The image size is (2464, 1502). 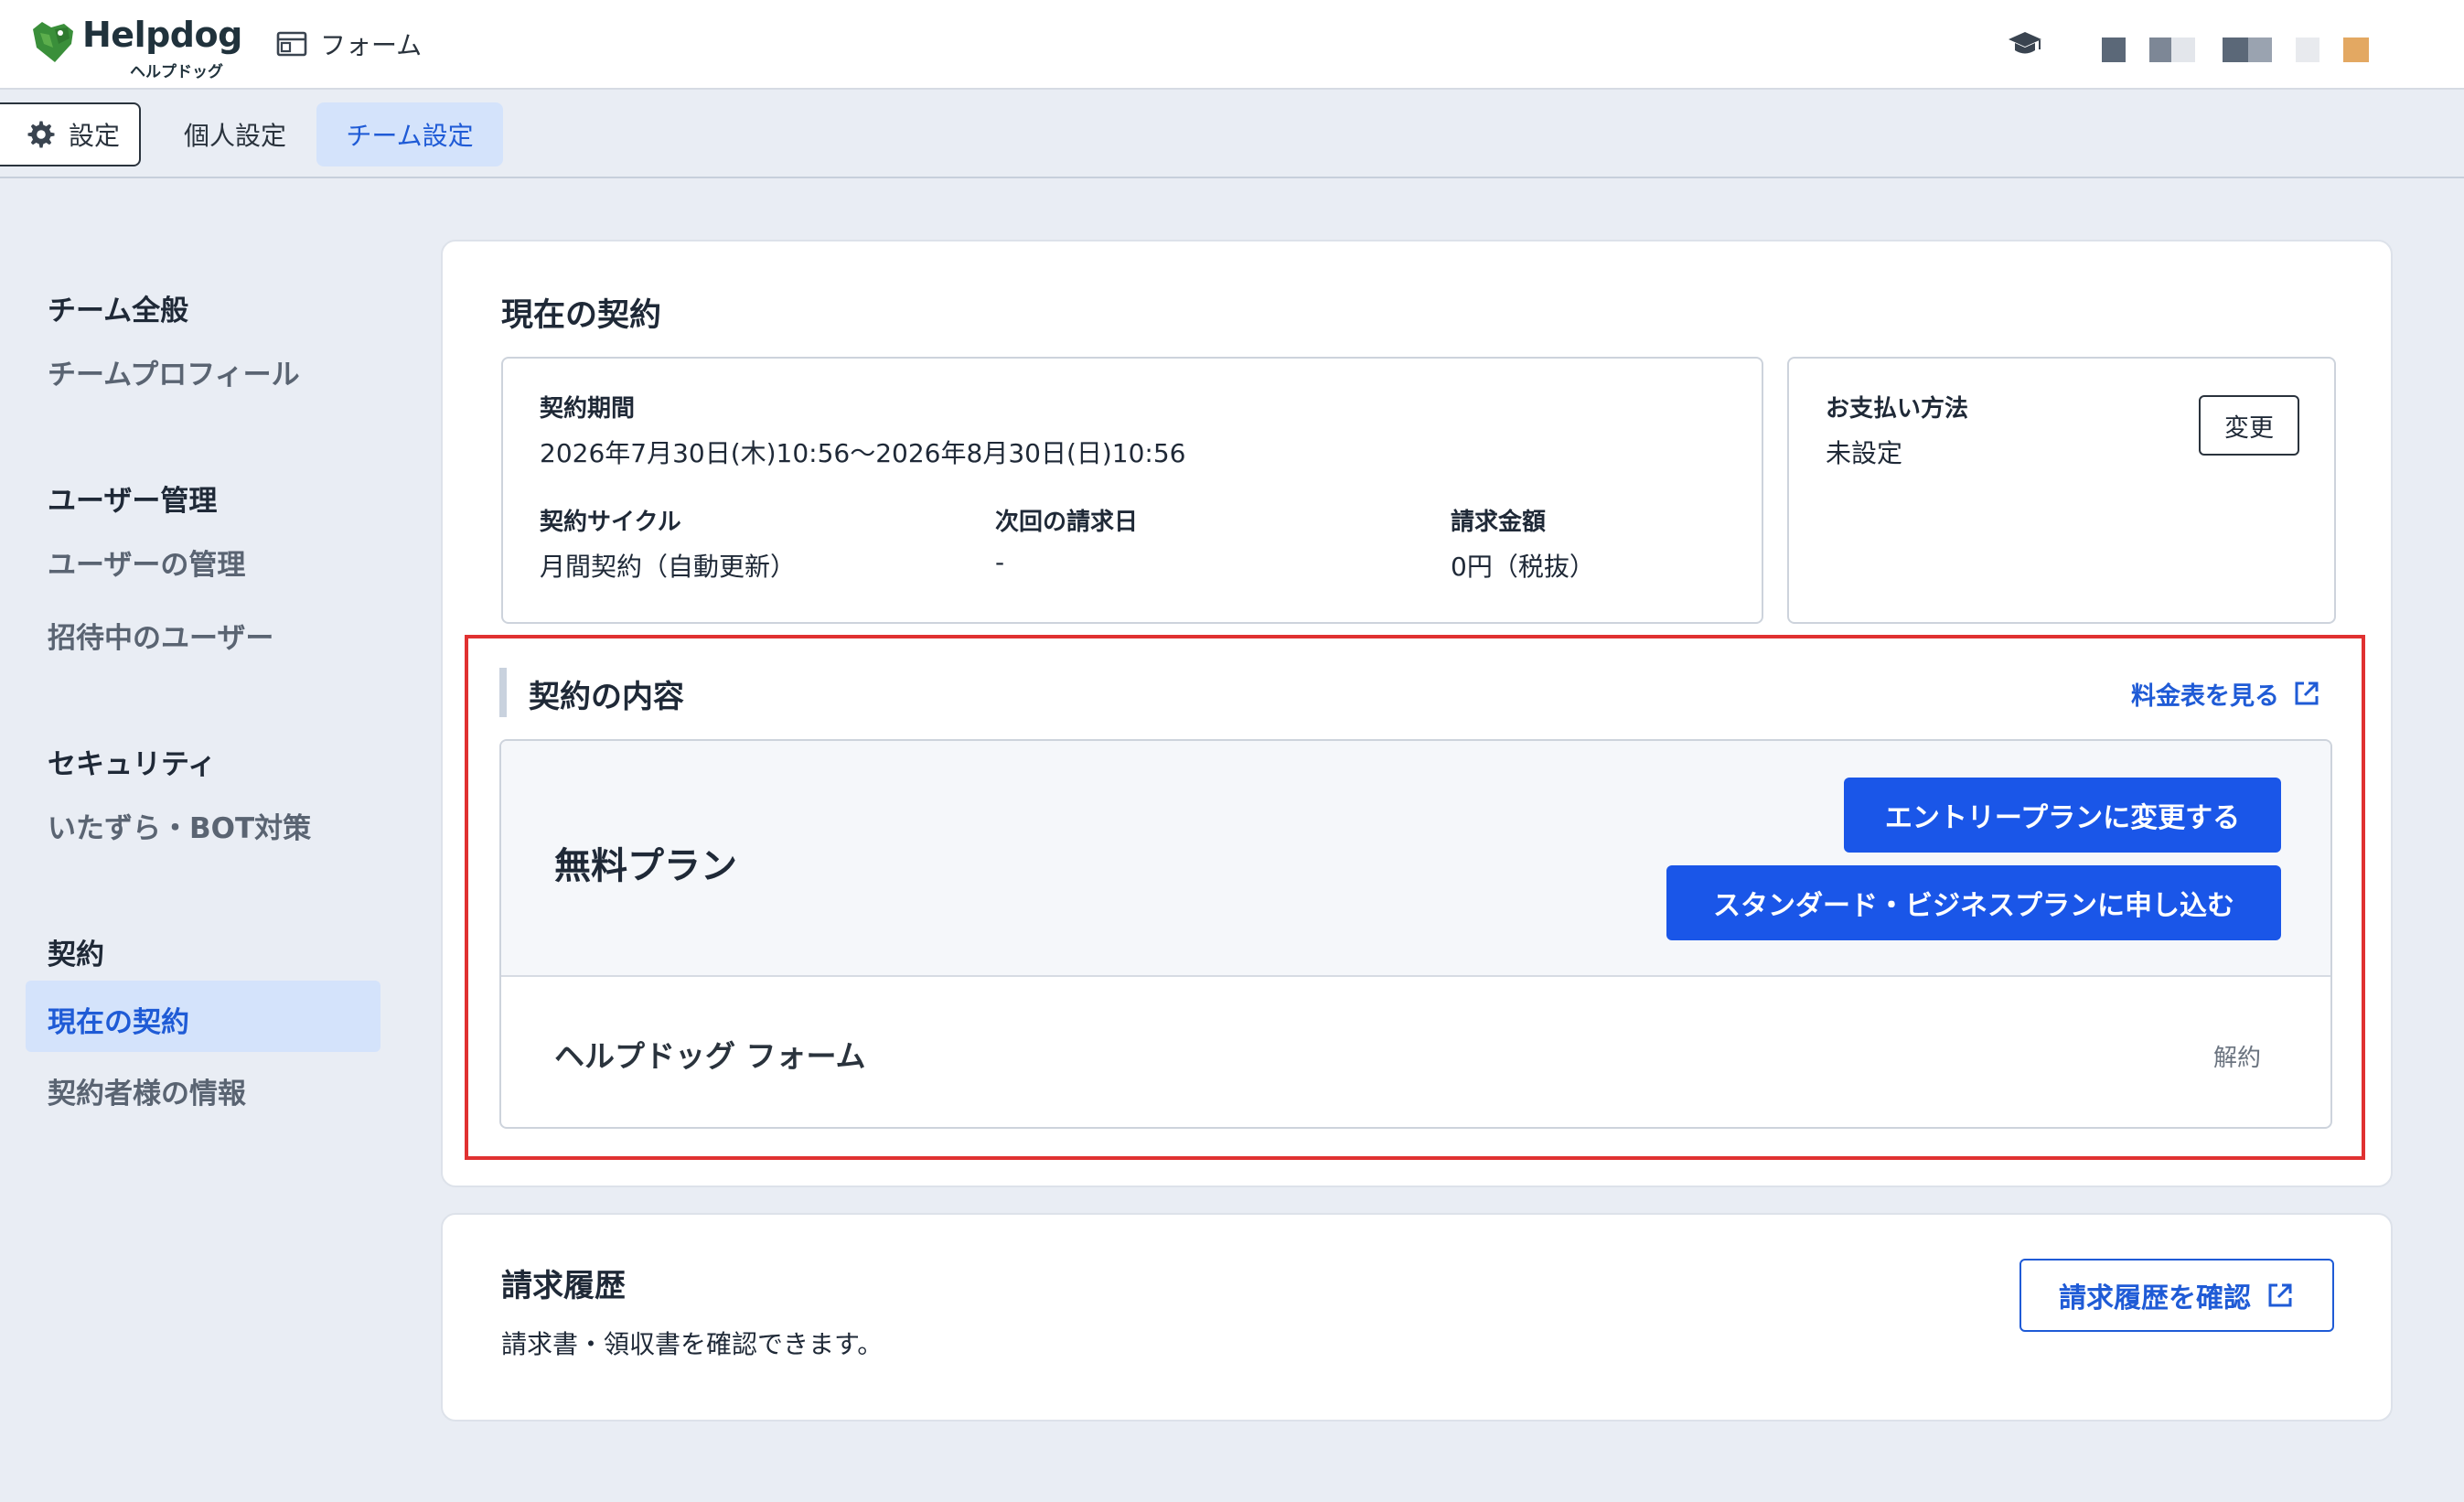 I want to click on sidebar-item-invited-users: 招待中のユーザー, so click(x=161, y=635).